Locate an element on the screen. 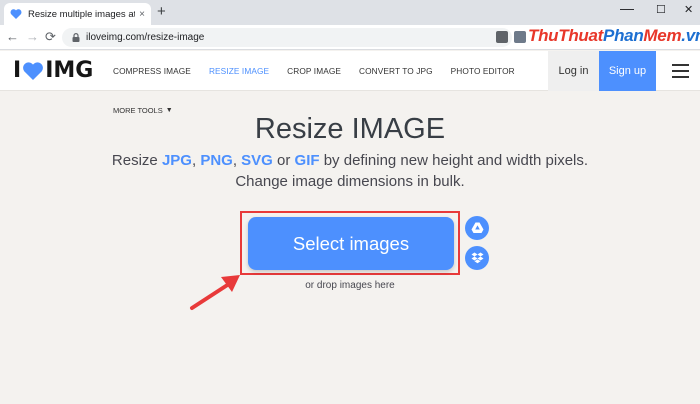  new-tab-icon: + is located at coordinates (161, 12).